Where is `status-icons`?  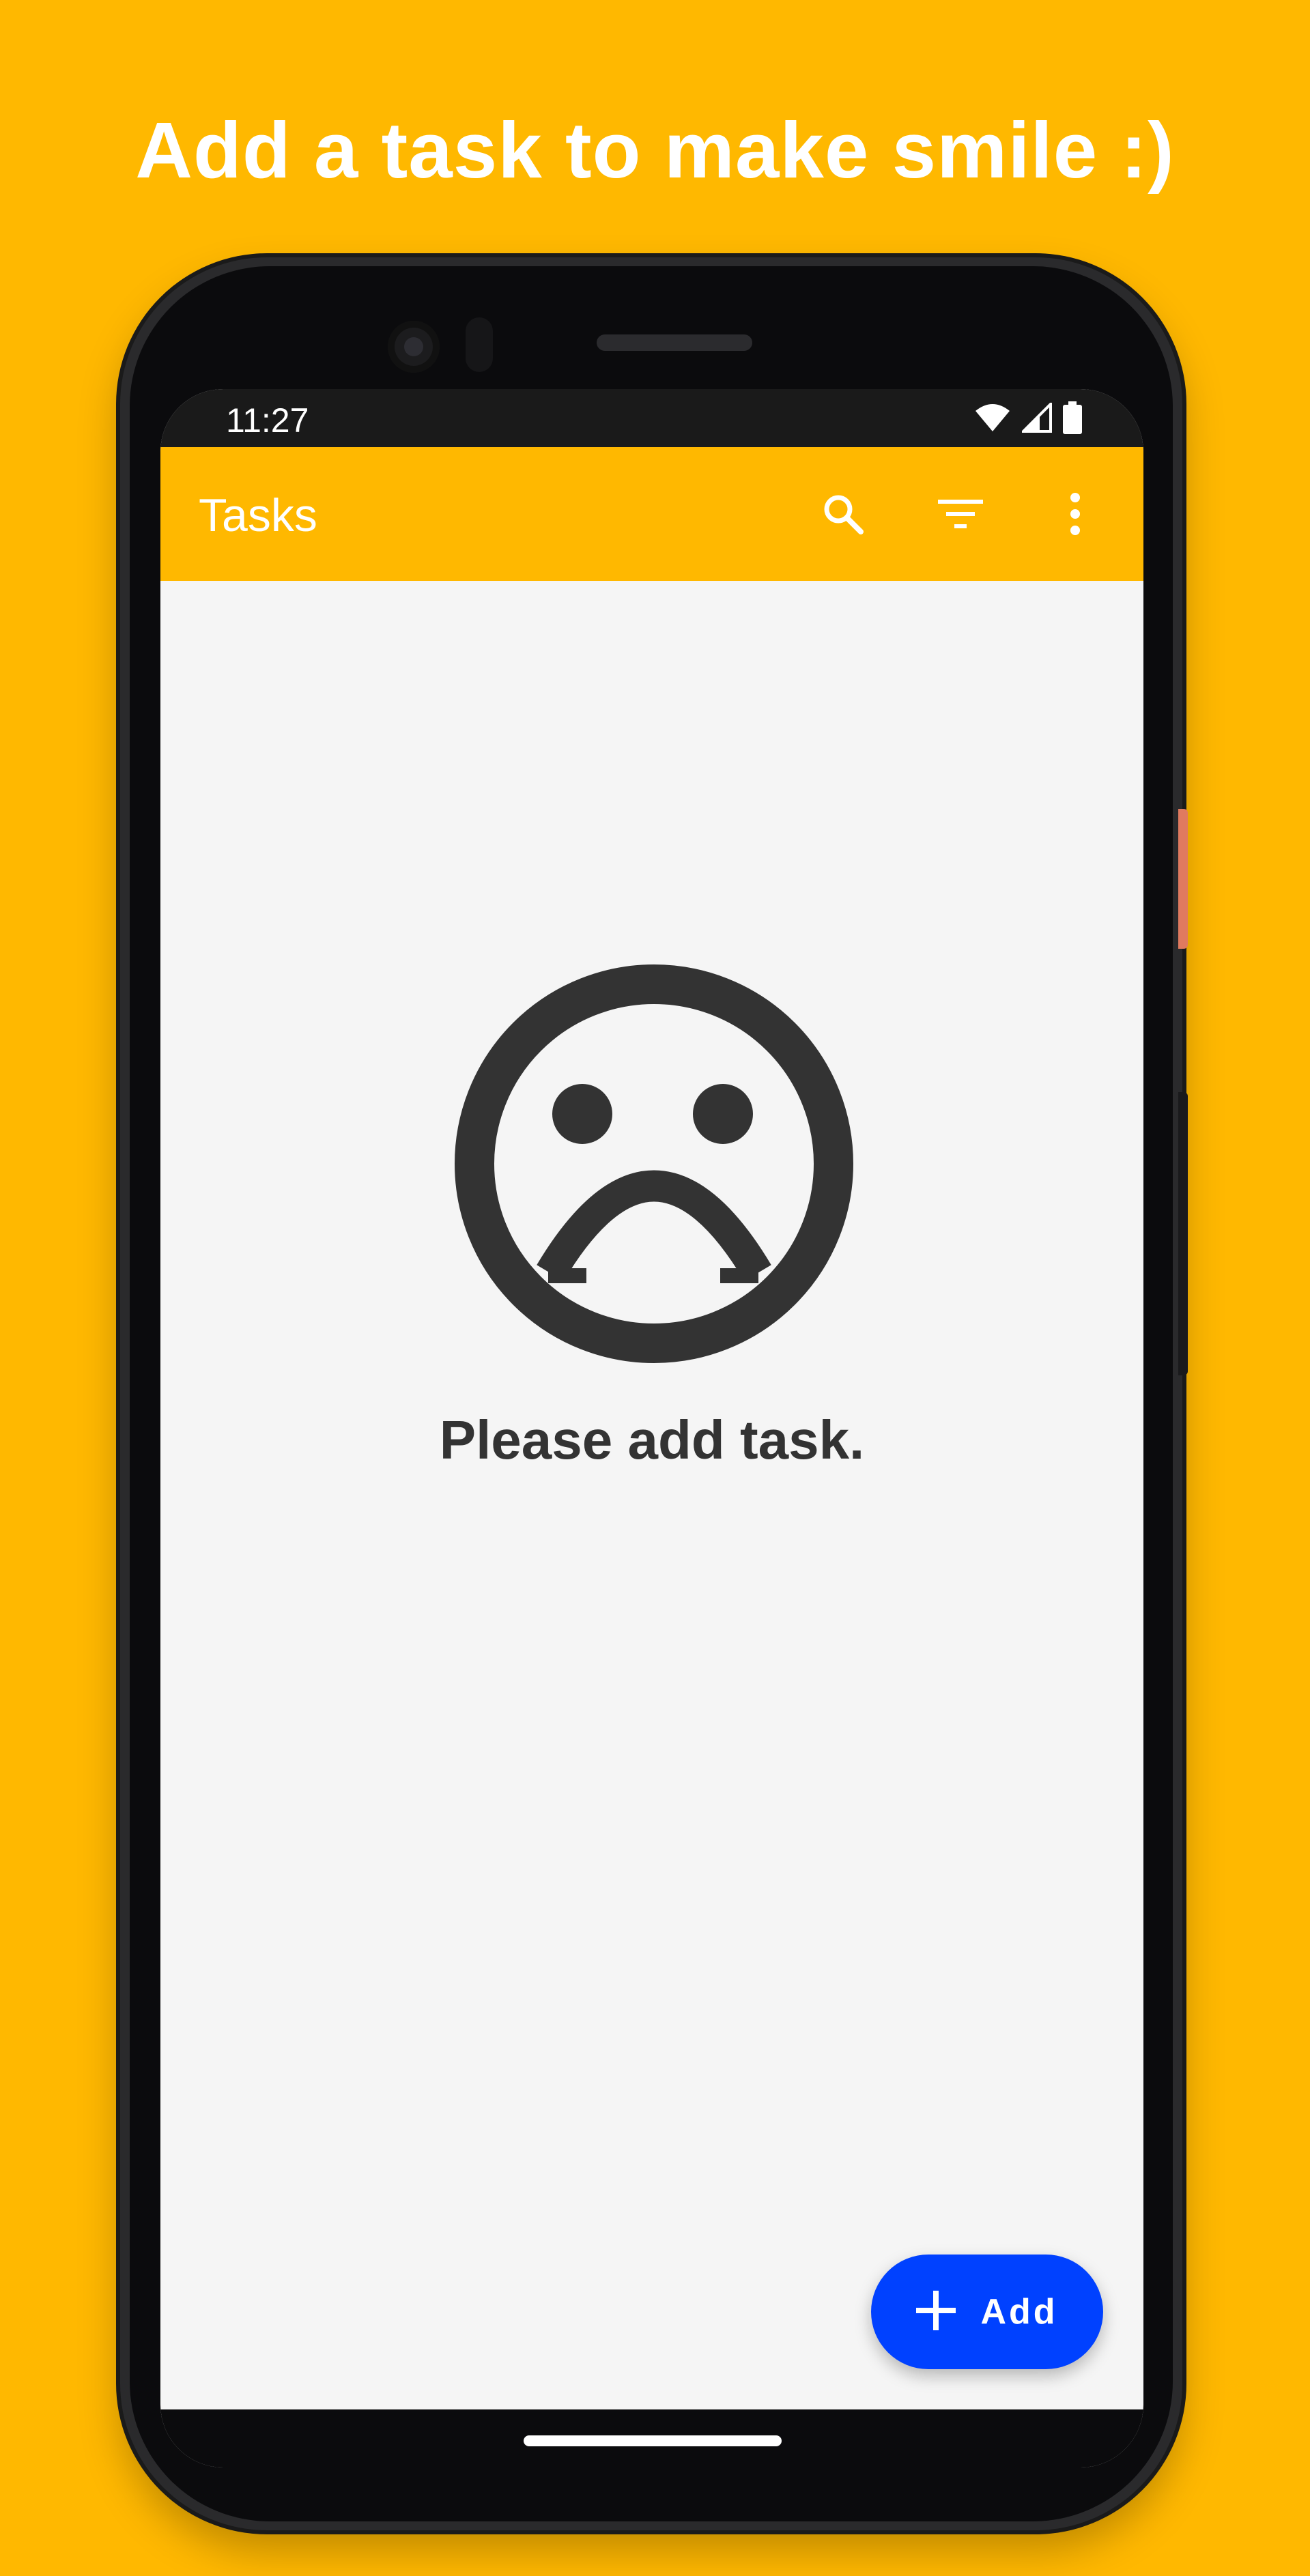 status-icons is located at coordinates (1028, 419).